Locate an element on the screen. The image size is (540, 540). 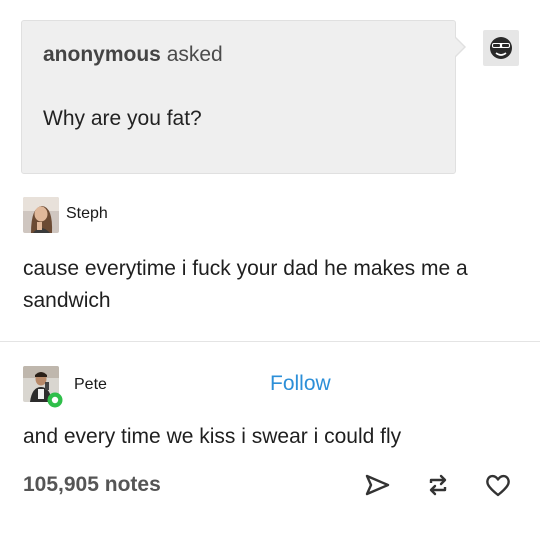
steph-avatar-image is located at coordinates (41, 215).